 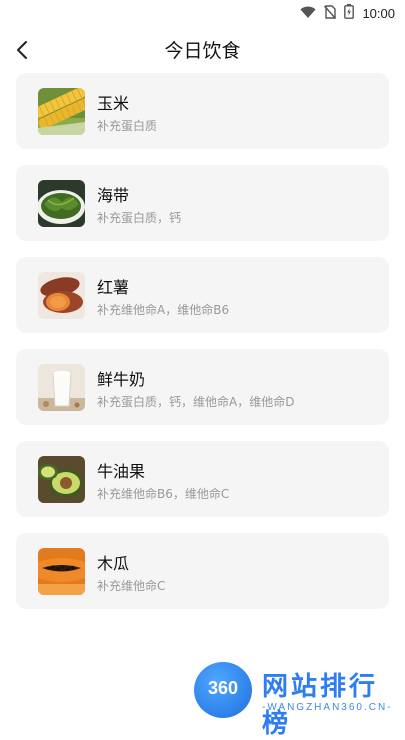 What do you see at coordinates (223, 688) in the screenshot?
I see `watermark-logo-text: 360` at bounding box center [223, 688].